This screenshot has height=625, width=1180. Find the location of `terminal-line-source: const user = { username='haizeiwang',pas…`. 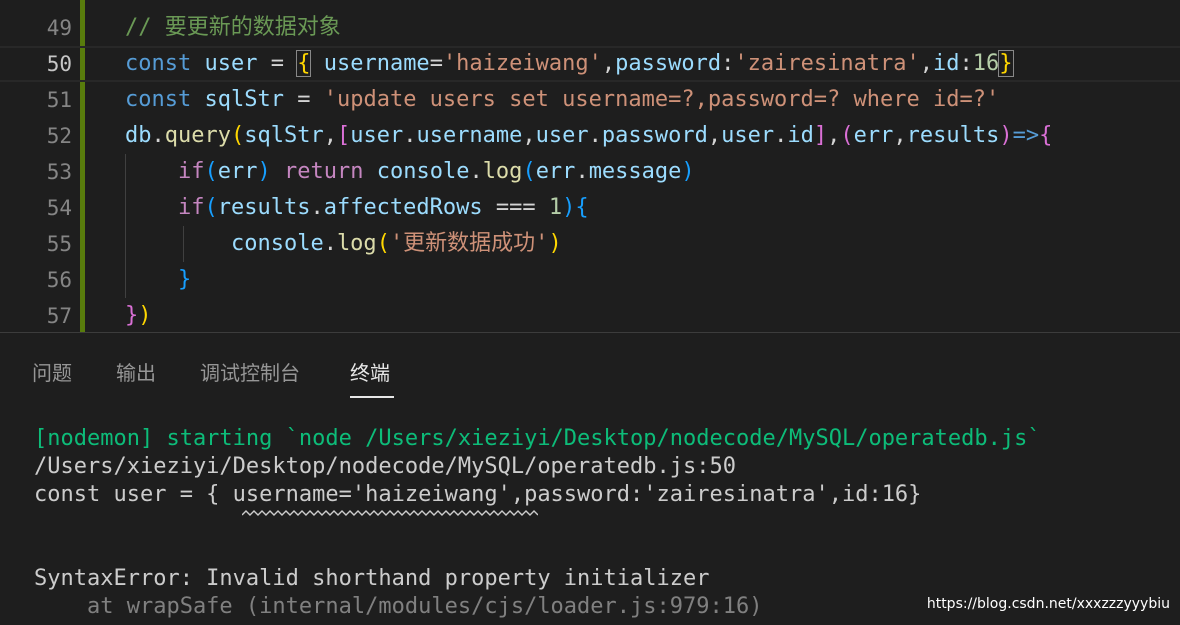

terminal-line-source: const user = { username='haizeiwang',pas… is located at coordinates (478, 494).